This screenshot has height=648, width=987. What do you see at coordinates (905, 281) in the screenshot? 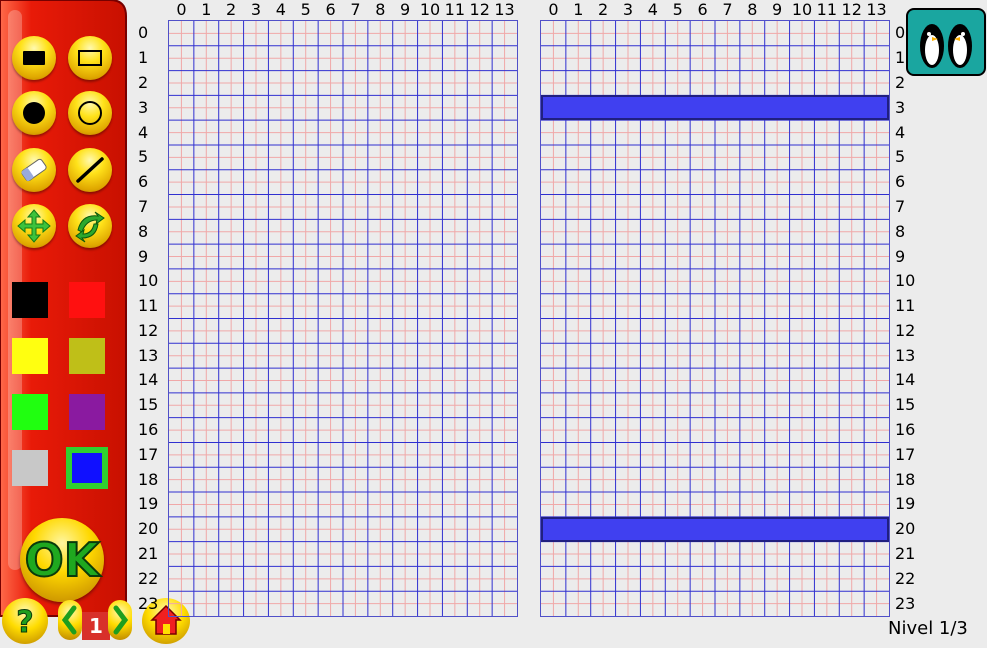
I see `right-grid-row-label: 10` at bounding box center [905, 281].